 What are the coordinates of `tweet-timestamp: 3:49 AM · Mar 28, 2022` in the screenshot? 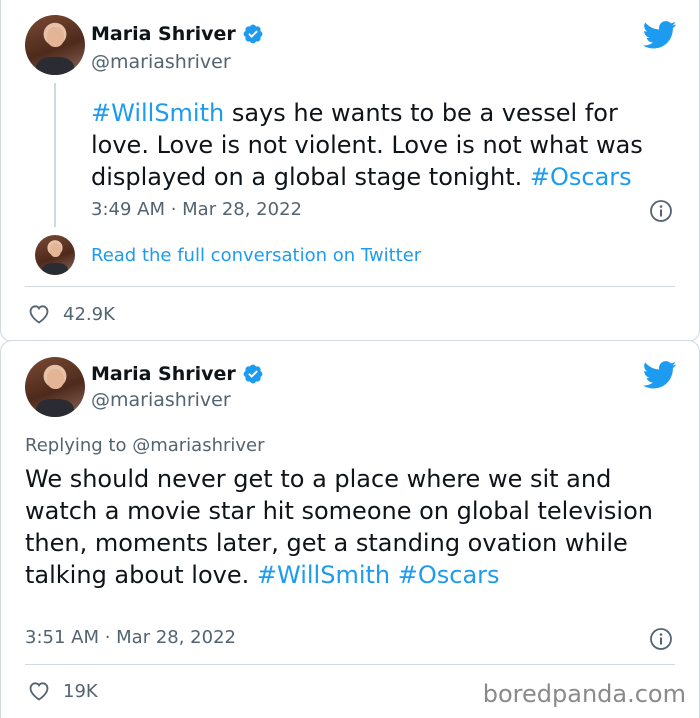 It's located at (196, 209).